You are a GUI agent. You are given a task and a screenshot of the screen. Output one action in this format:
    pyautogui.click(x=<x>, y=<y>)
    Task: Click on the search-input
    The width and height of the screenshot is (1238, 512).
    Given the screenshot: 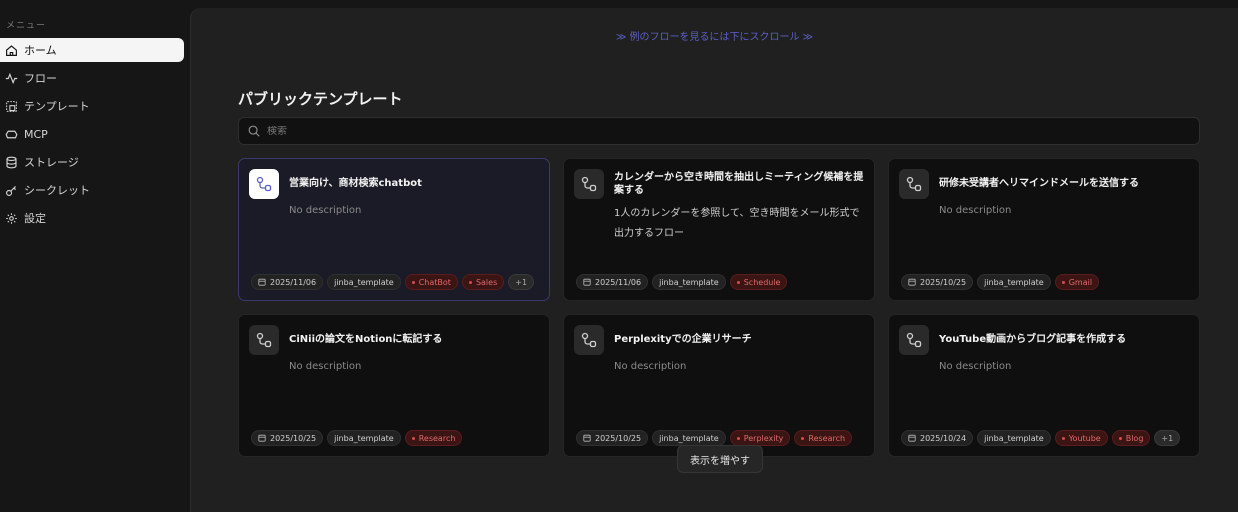 What is the action you would take?
    pyautogui.click(x=717, y=131)
    